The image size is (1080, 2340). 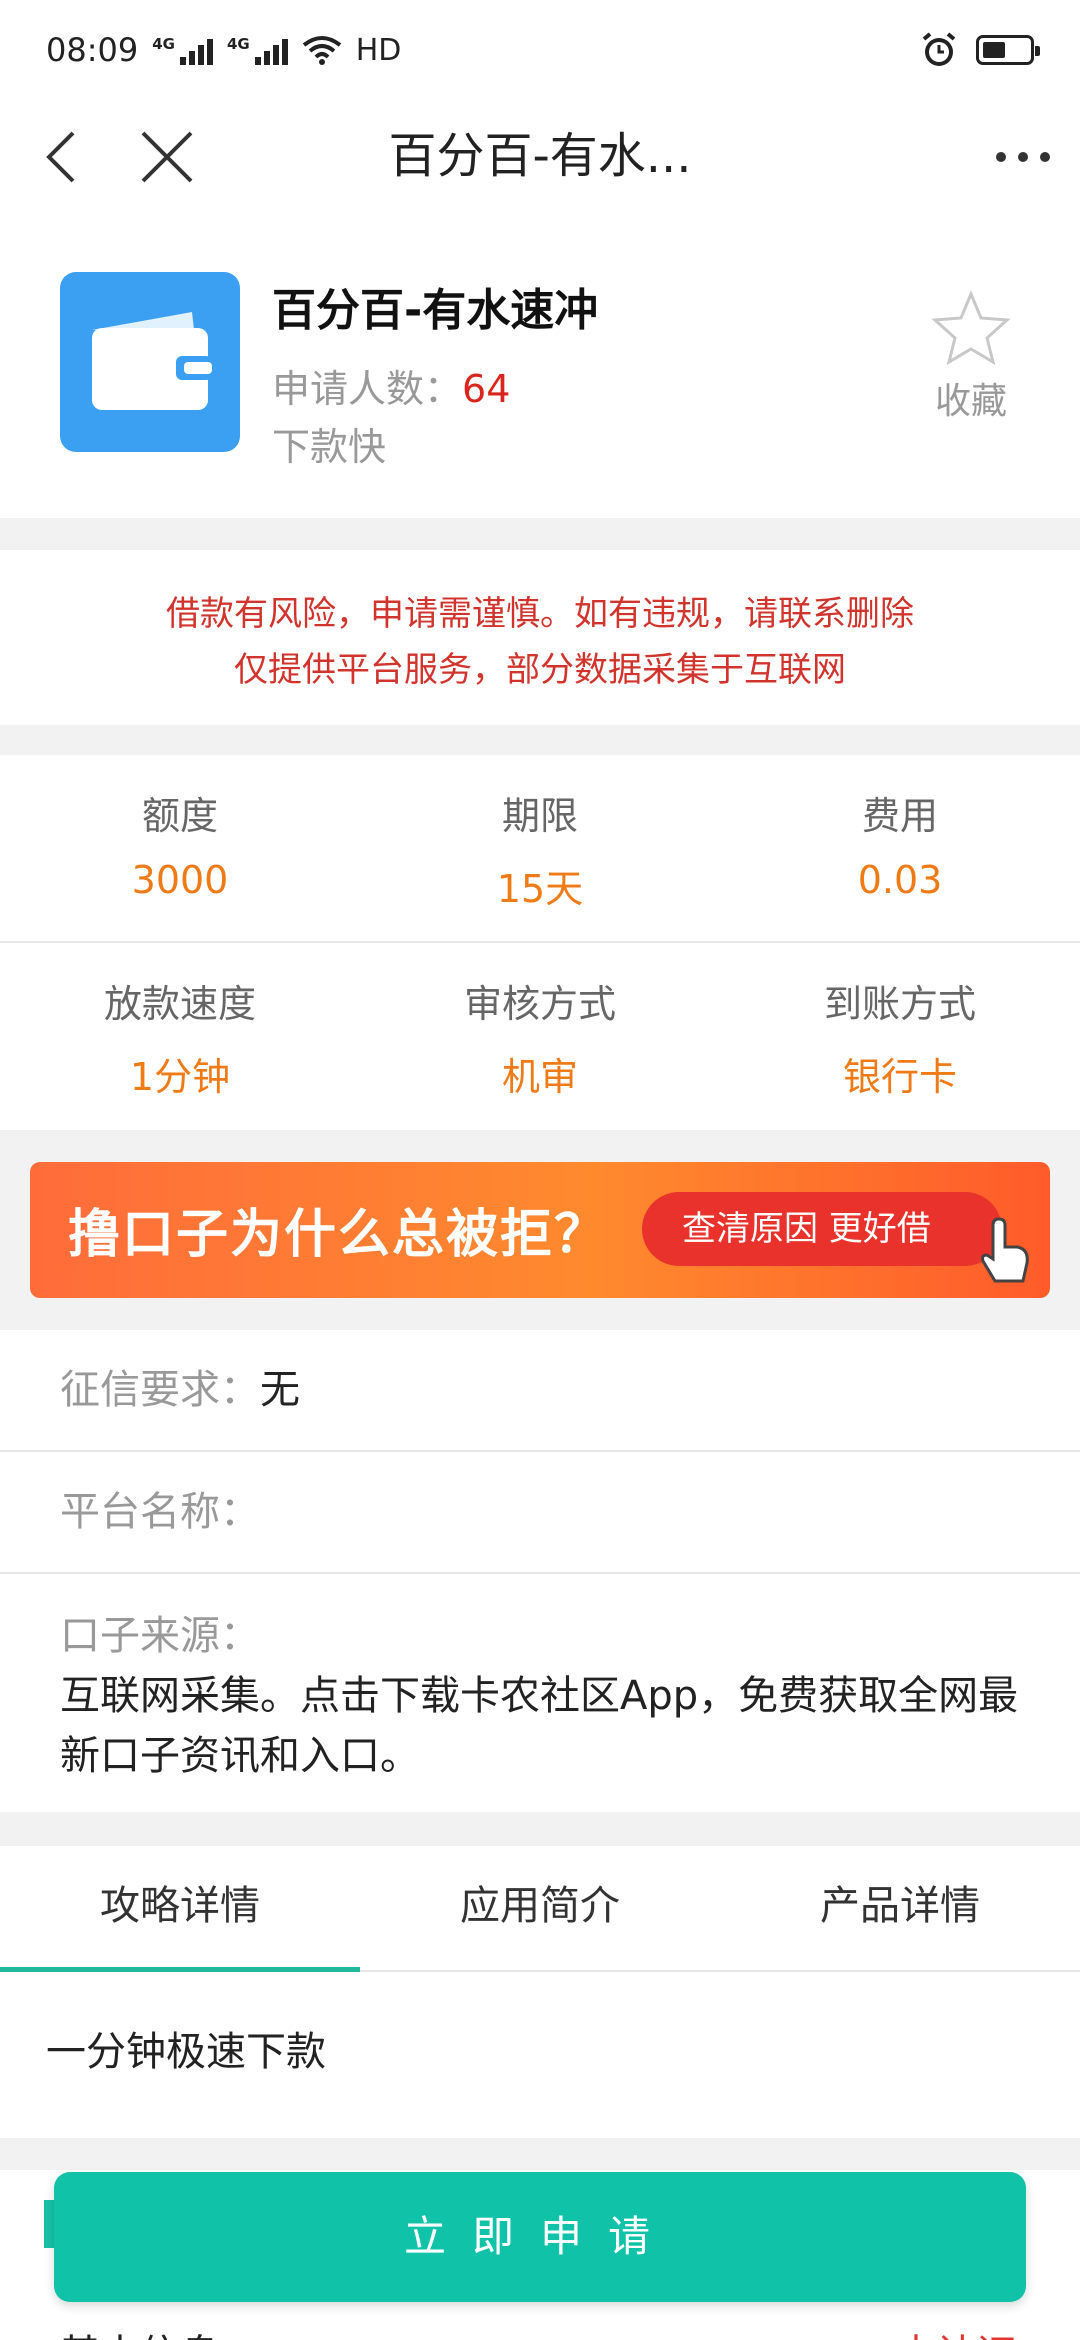 What do you see at coordinates (539, 1077) in the screenshot?
I see `stat-value: 机审` at bounding box center [539, 1077].